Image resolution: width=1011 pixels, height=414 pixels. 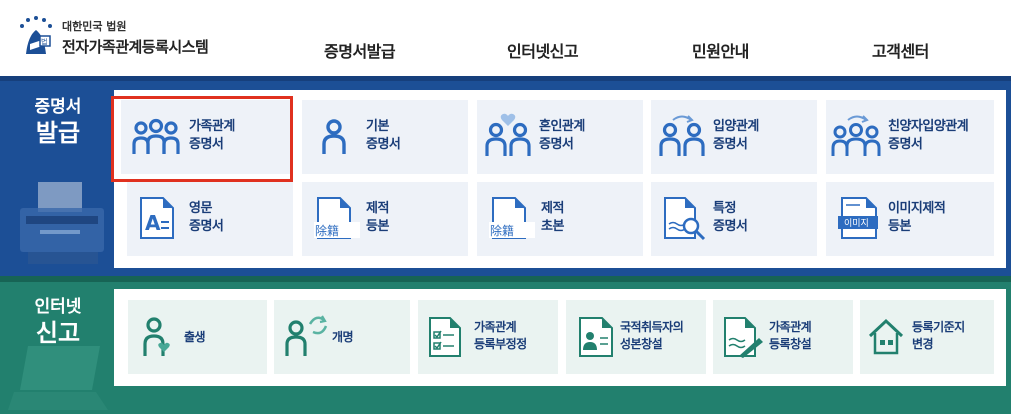 I want to click on card-basic-certificate: 기본 증명서, so click(x=385, y=137).